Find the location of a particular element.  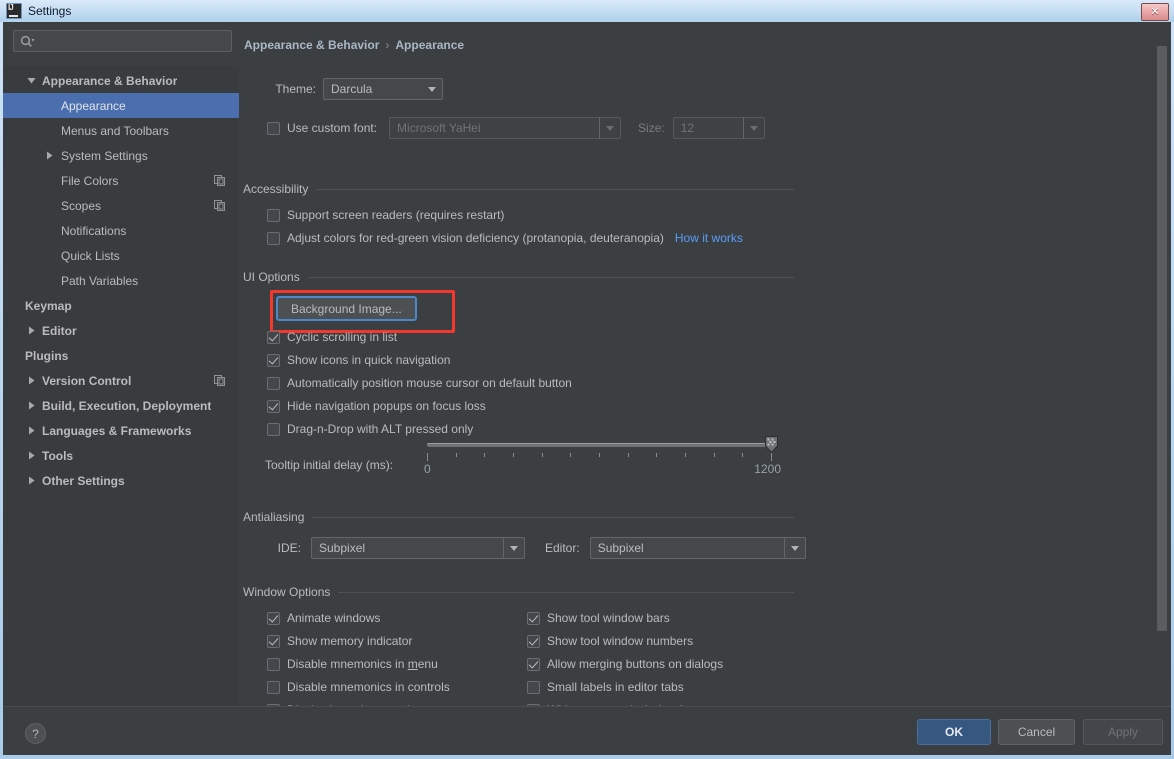

sidebar-item-version-control: Version Control is located at coordinates (121, 380).